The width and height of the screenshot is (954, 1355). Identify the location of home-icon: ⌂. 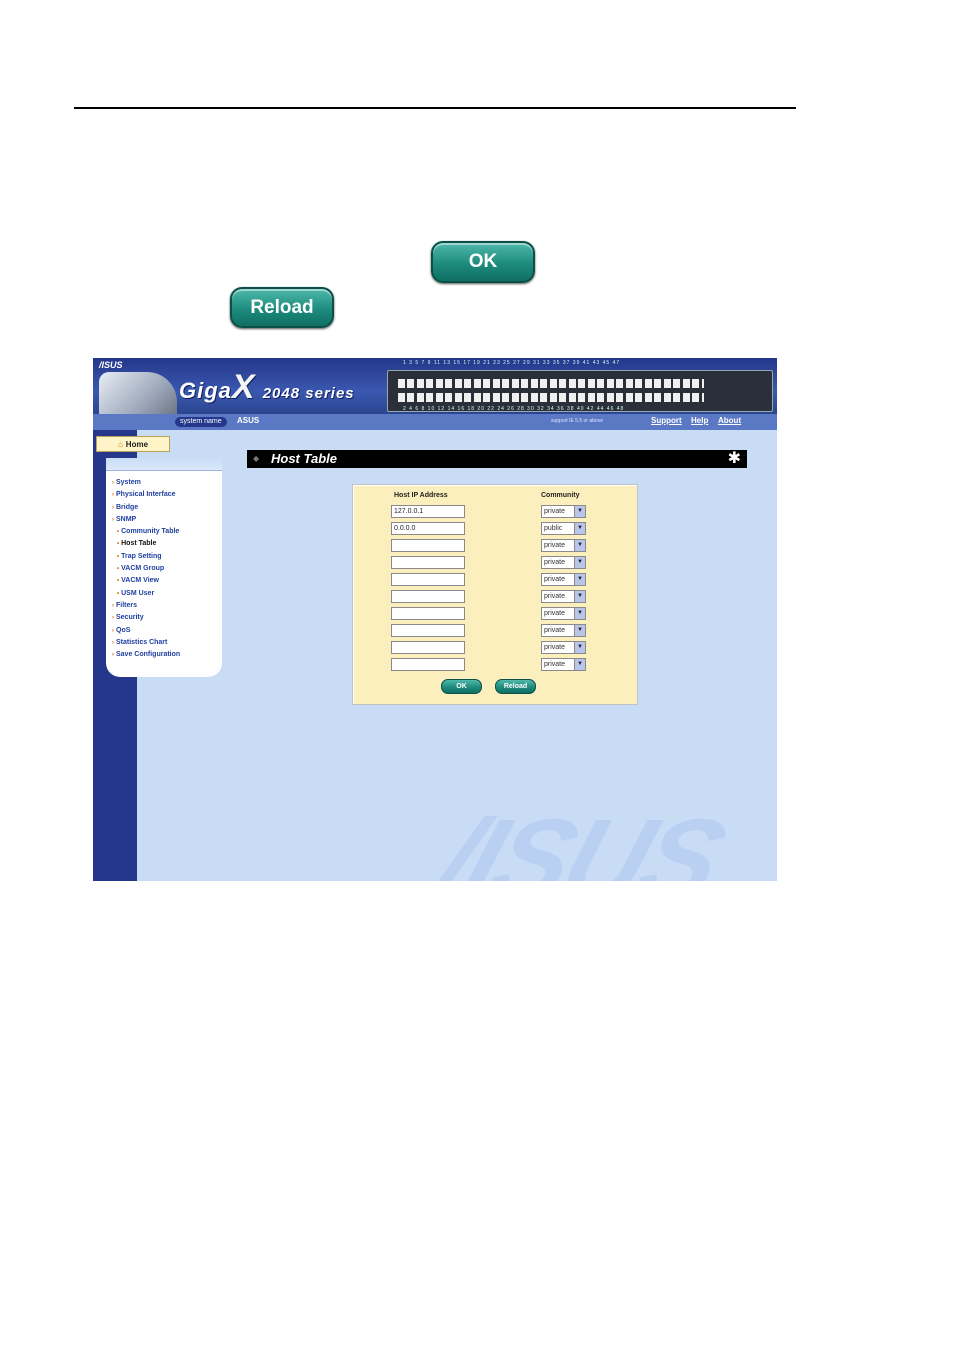
(120, 444).